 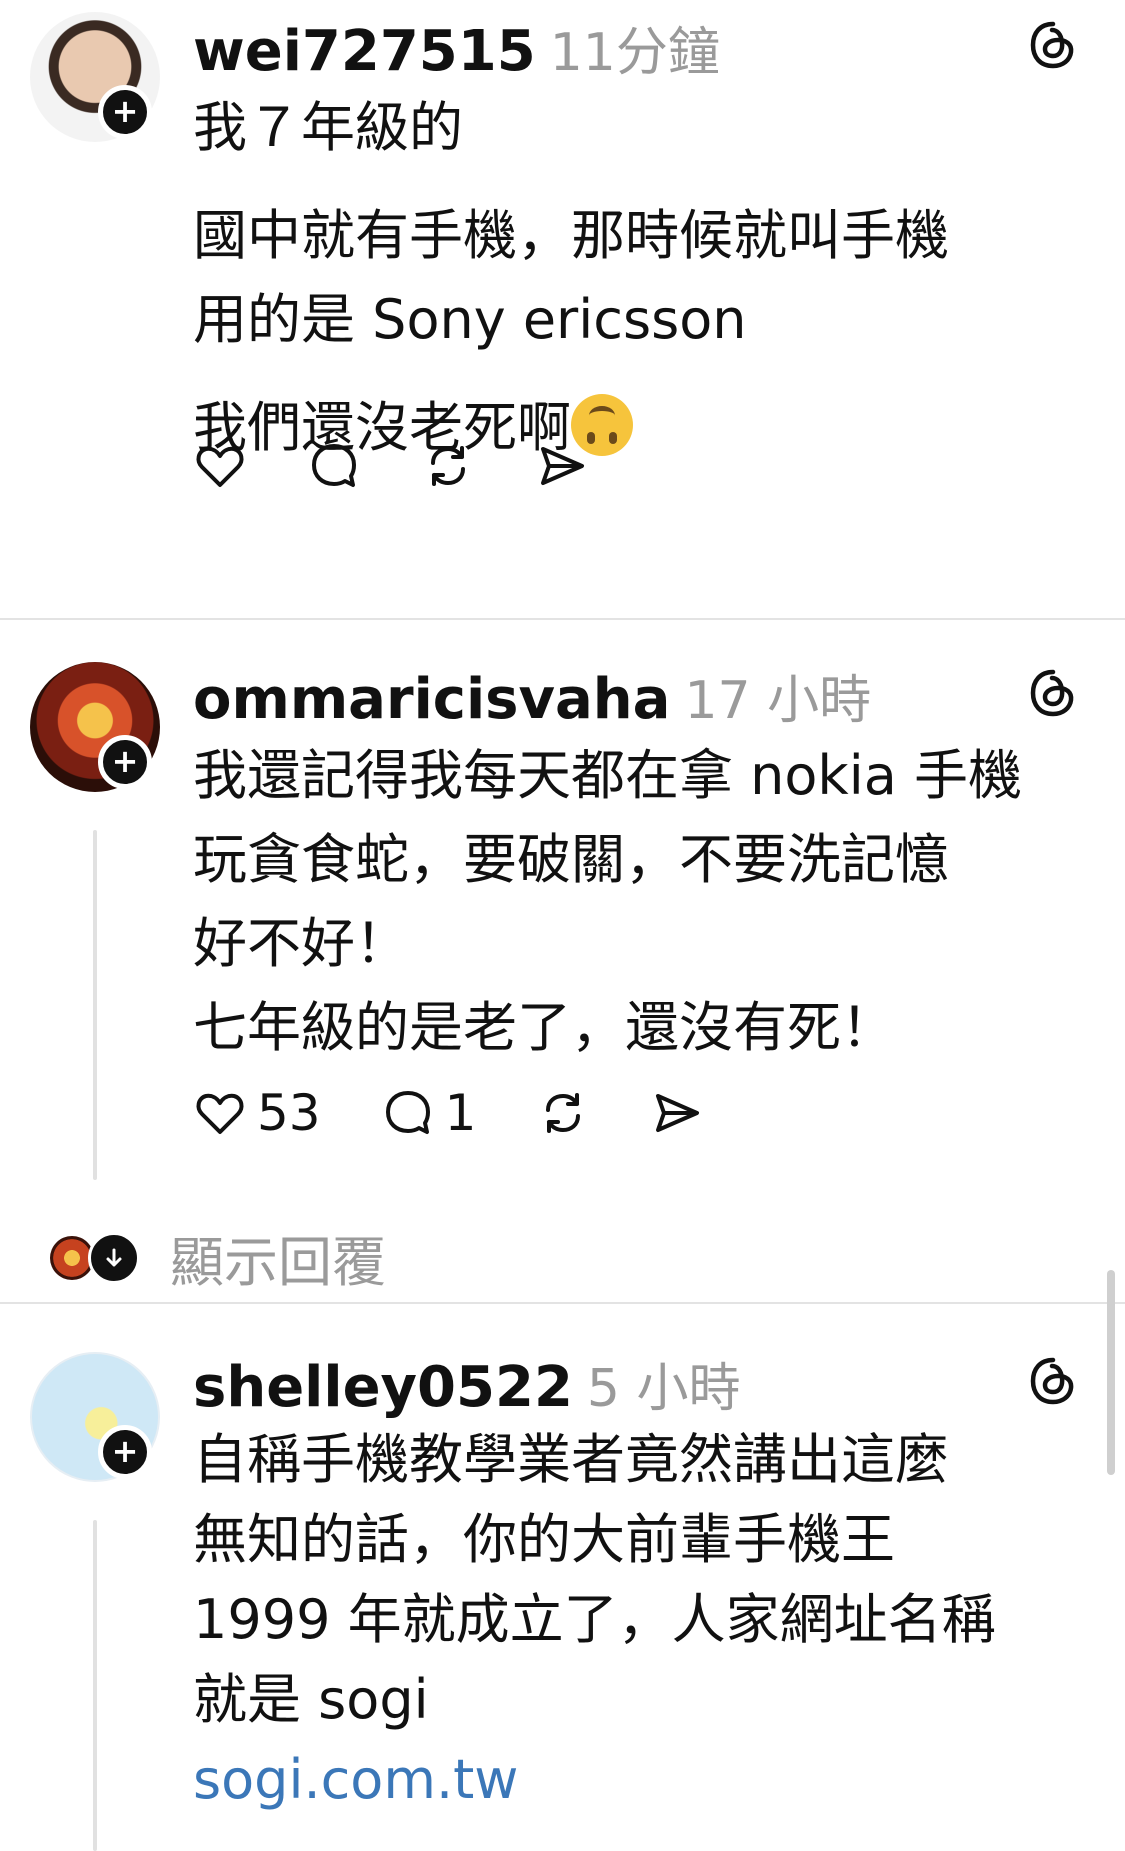 What do you see at coordinates (544, 1539) in the screenshot?
I see `post-text-line: 無知的話，你的大前輩手機王` at bounding box center [544, 1539].